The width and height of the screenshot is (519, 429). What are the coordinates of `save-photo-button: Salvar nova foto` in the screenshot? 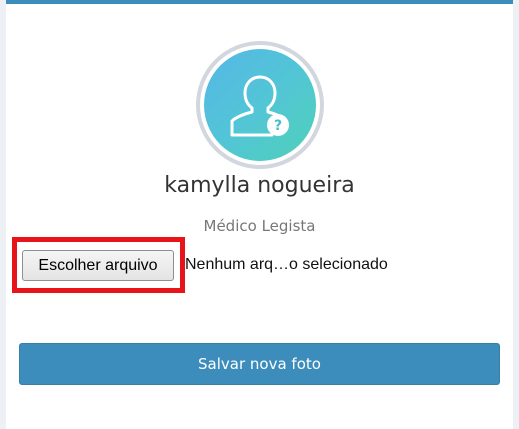 It's located at (259, 364).